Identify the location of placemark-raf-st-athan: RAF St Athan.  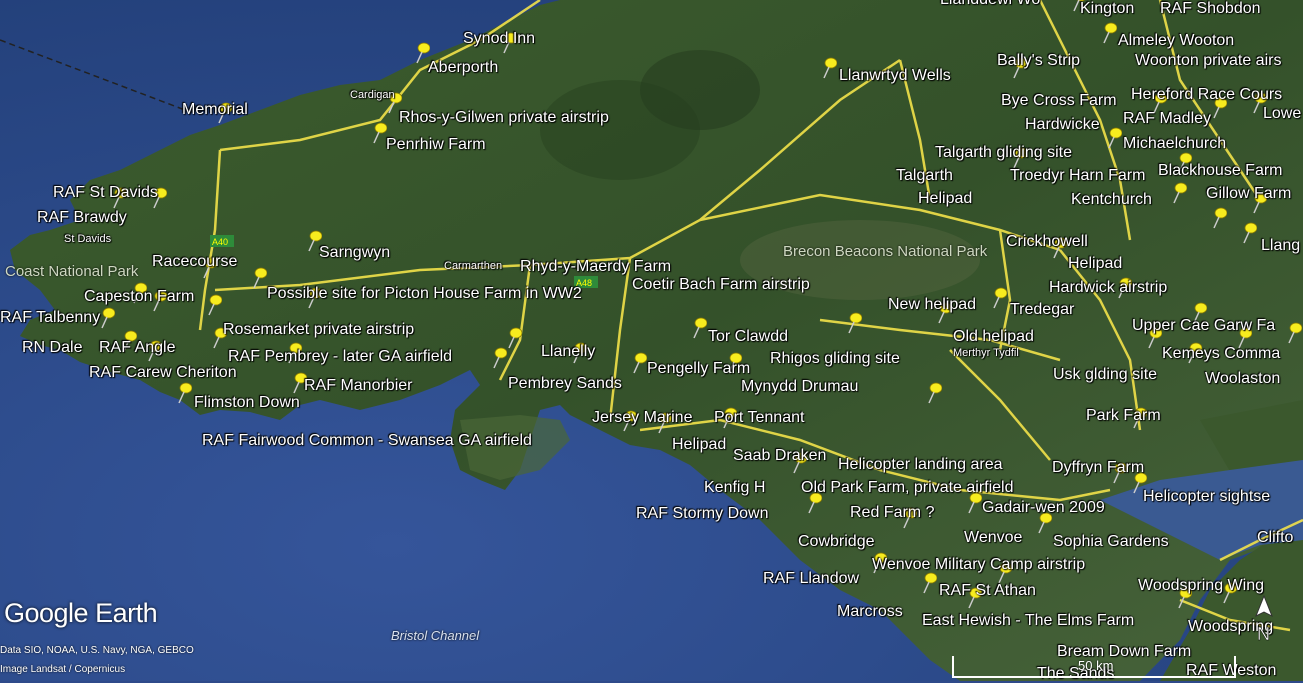
(987, 591).